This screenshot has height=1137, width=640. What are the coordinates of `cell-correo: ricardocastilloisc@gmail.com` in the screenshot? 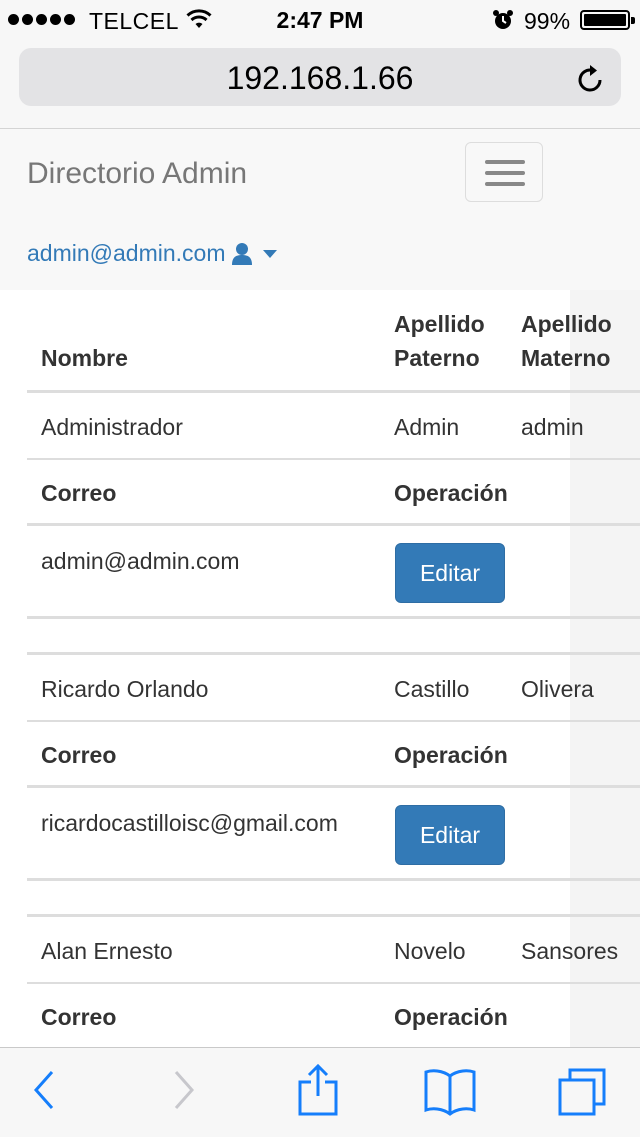 It's located at (189, 823).